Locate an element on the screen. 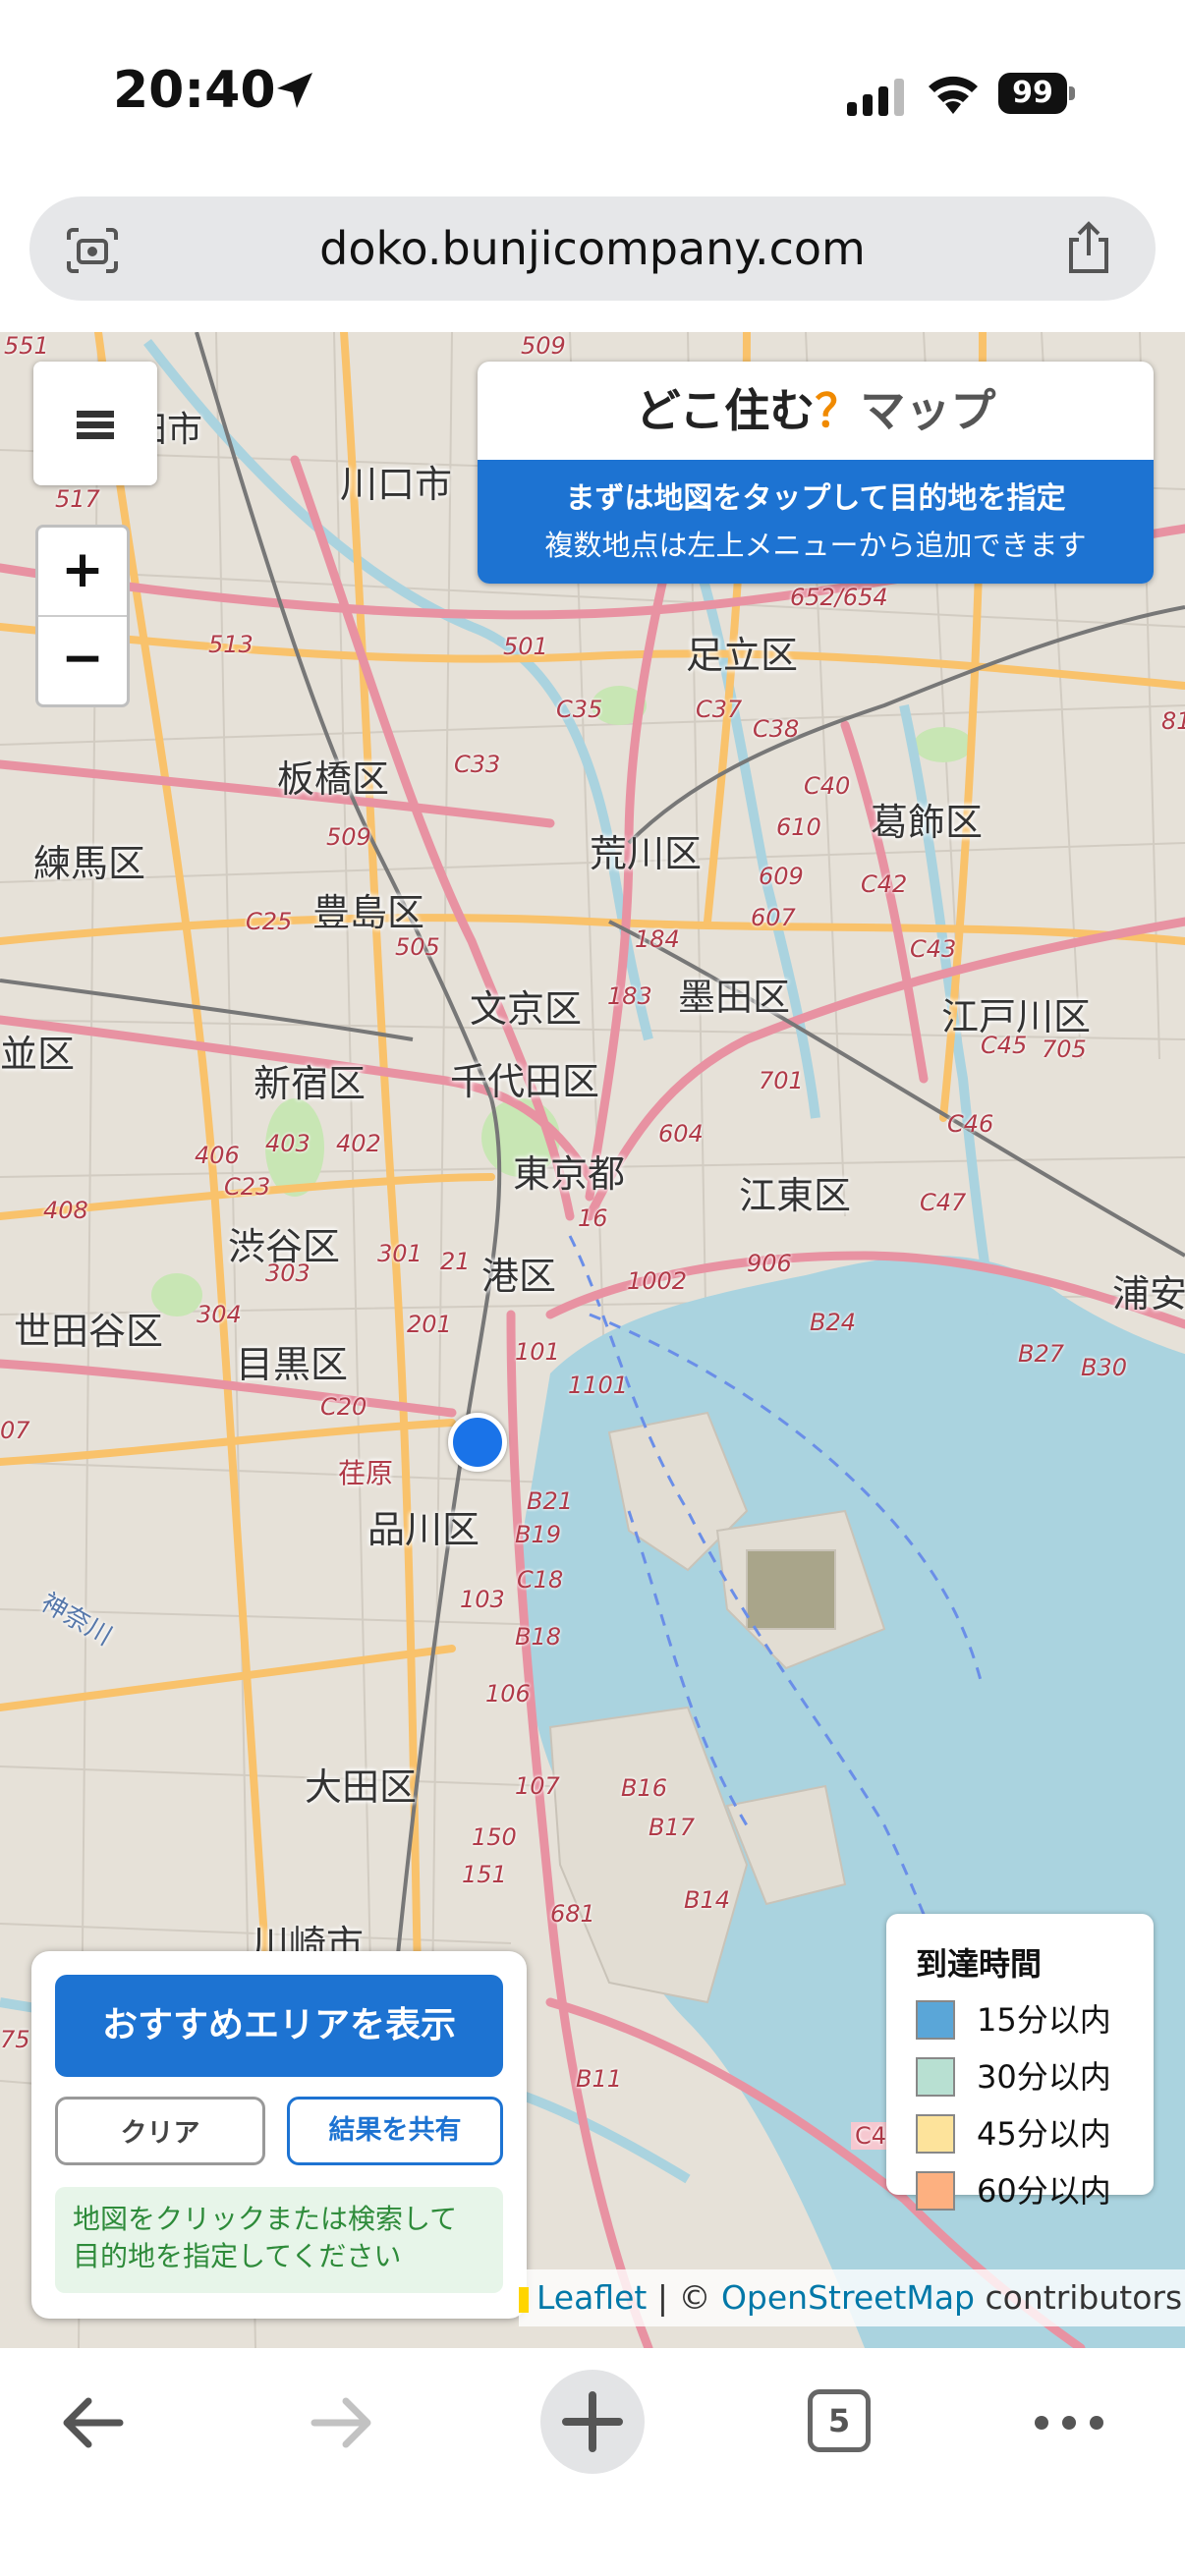  back-arrow-icon is located at coordinates (92, 2422).